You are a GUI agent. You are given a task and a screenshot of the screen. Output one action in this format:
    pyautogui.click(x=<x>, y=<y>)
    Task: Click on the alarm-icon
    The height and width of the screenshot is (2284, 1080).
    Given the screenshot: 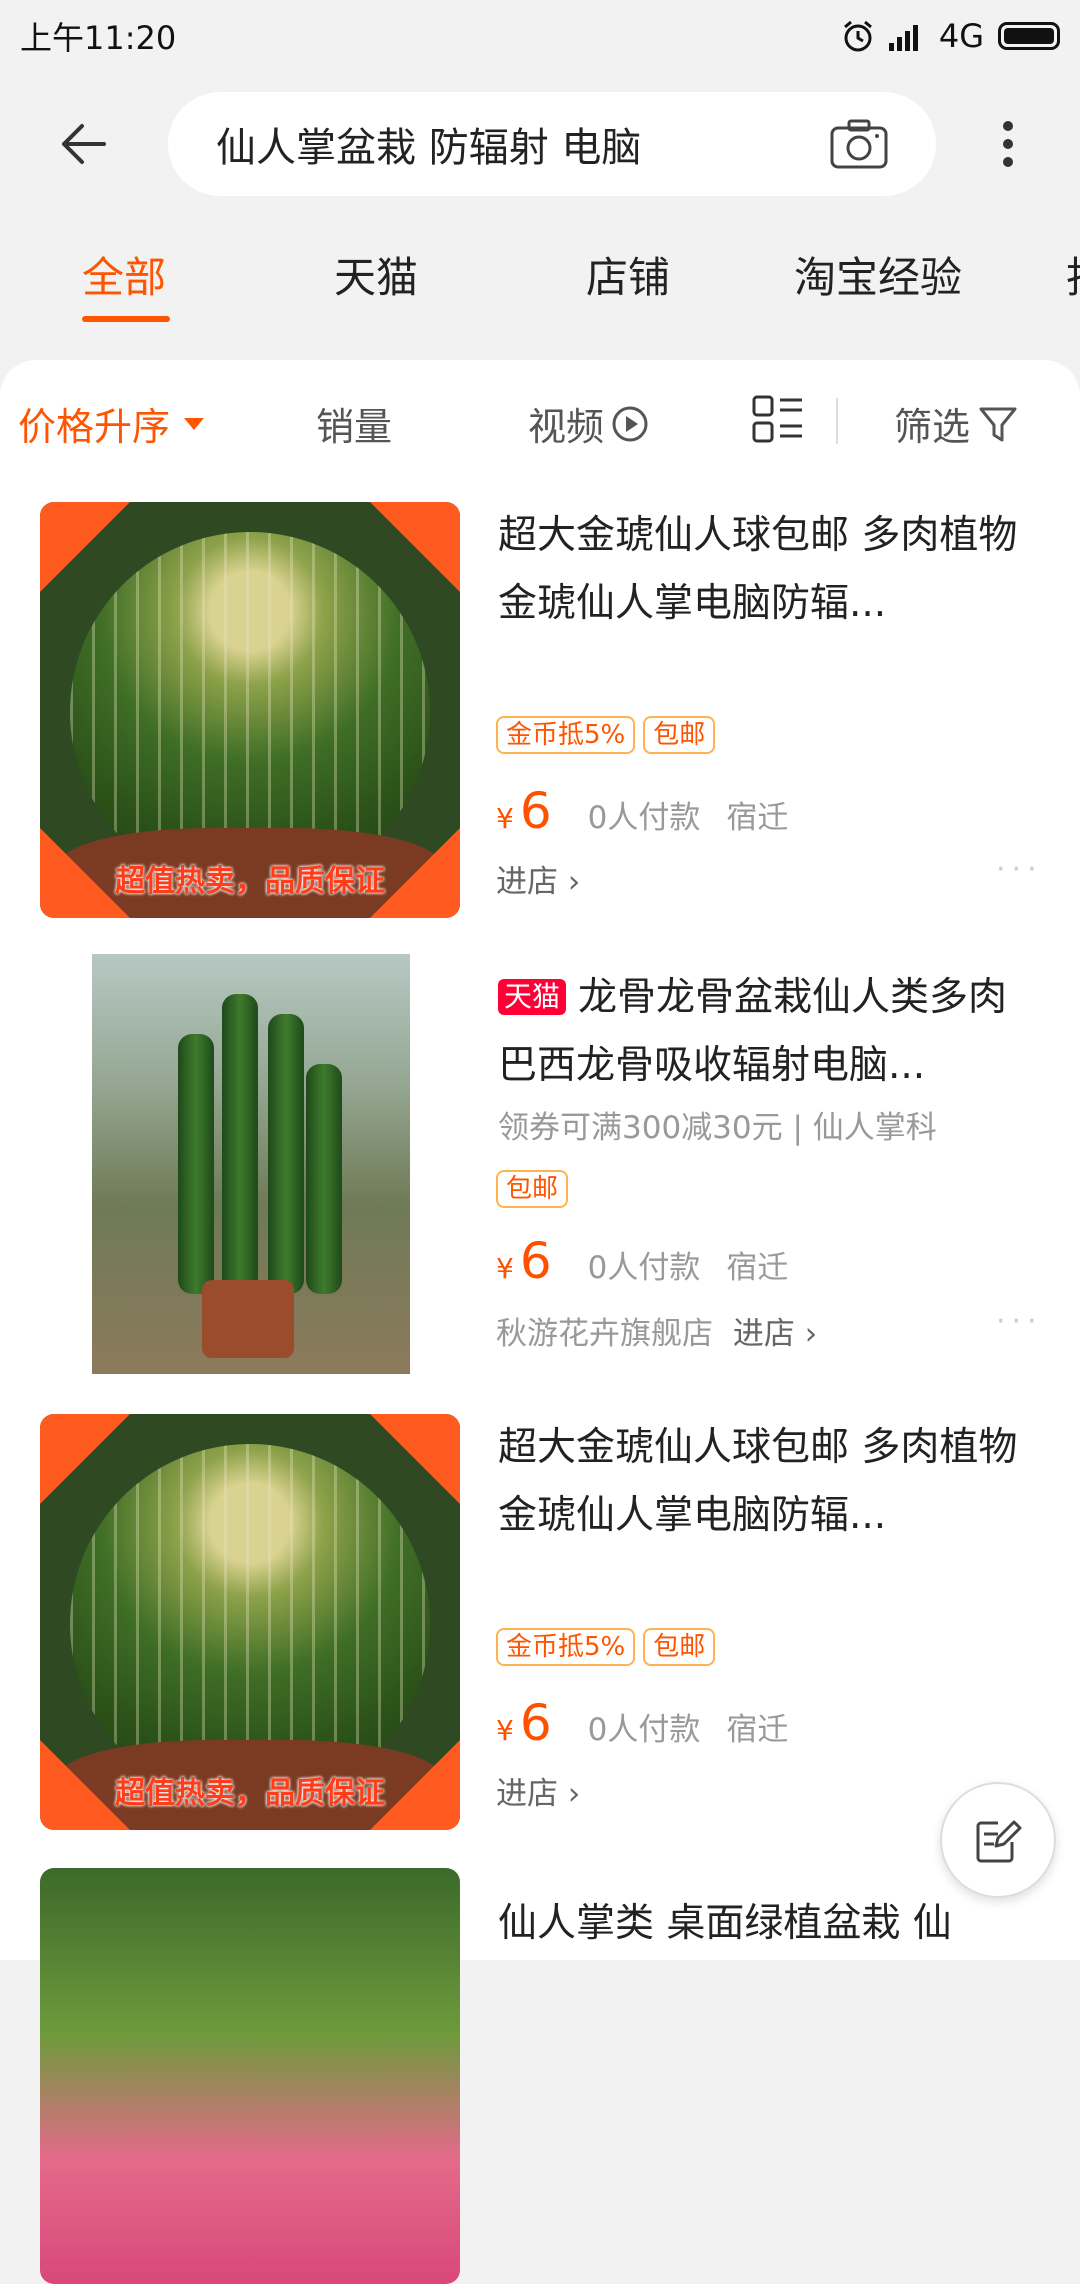 What is the action you would take?
    pyautogui.click(x=857, y=36)
    